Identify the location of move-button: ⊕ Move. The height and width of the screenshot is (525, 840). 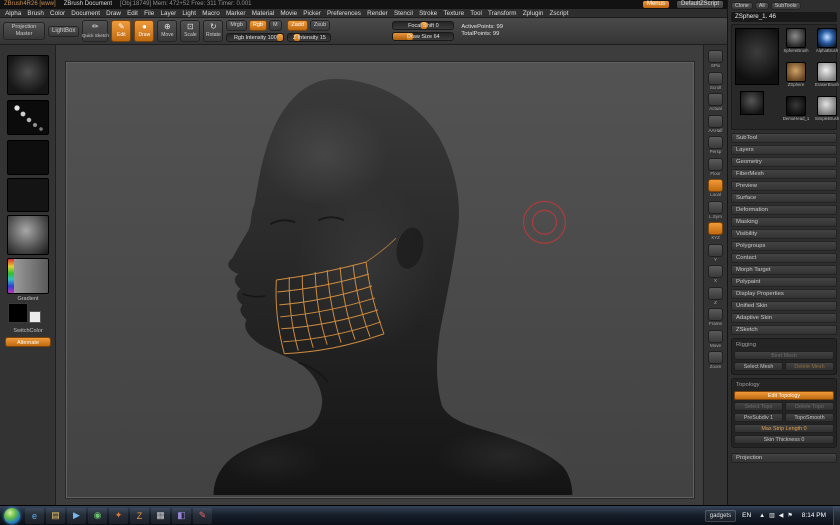
(167, 31).